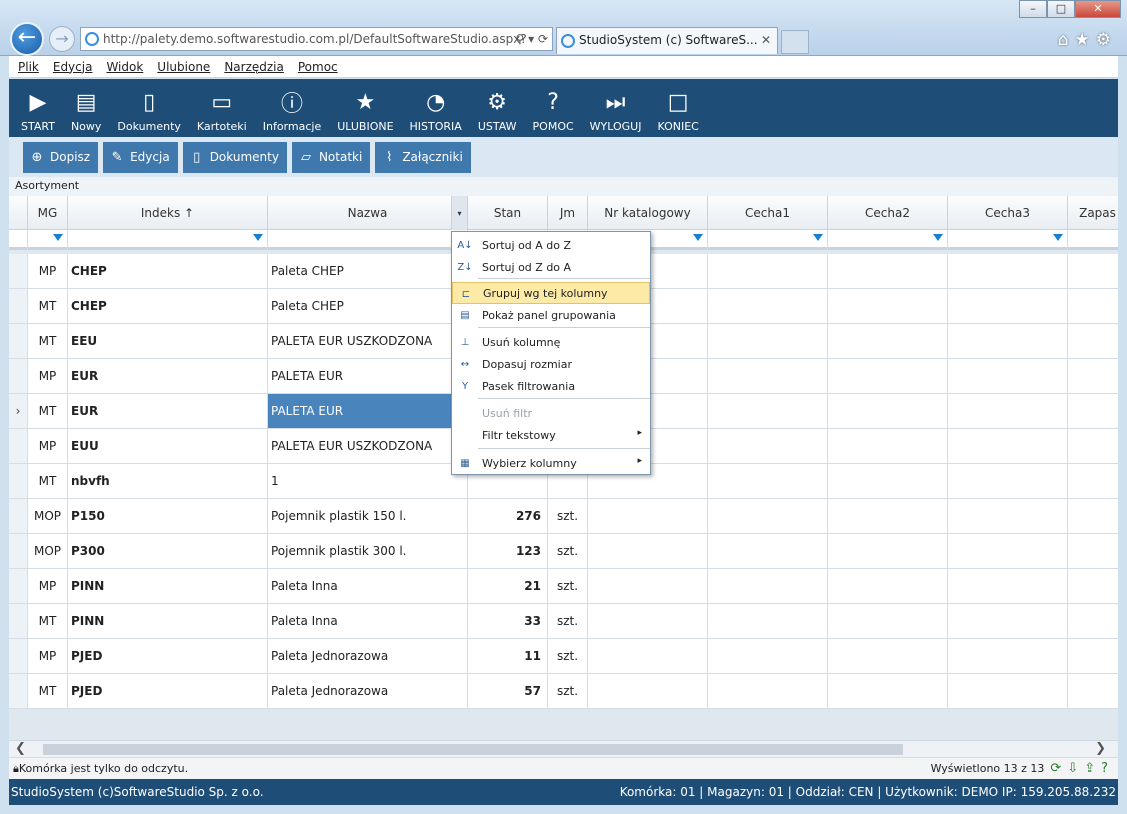 The height and width of the screenshot is (814, 1127). I want to click on cell-stan: 57, so click(508, 691).